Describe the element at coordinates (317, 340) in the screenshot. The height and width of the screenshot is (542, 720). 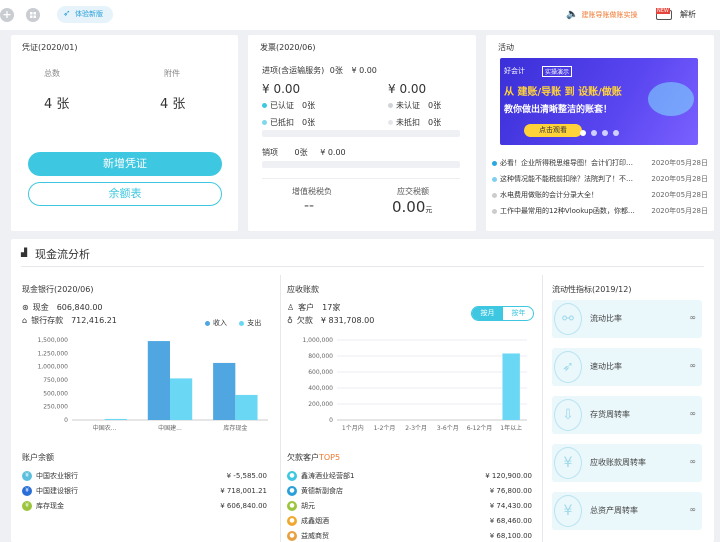
I see `y-tick-label: 1,000,000` at that location.